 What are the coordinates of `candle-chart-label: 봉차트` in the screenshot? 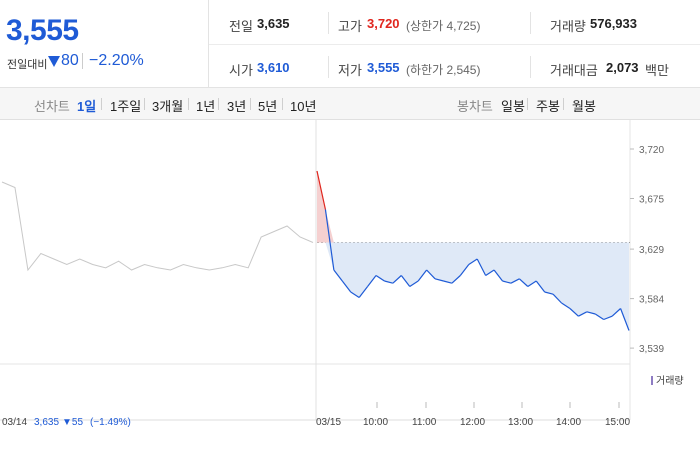 It's located at (475, 106).